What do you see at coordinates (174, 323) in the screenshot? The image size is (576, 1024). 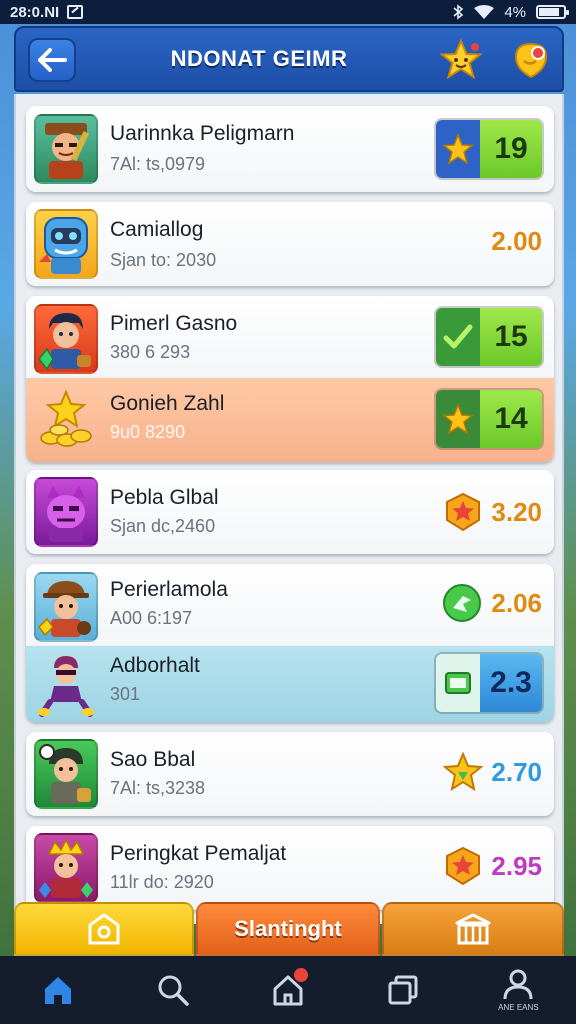 I see `row-name: Pimerl Gasno` at bounding box center [174, 323].